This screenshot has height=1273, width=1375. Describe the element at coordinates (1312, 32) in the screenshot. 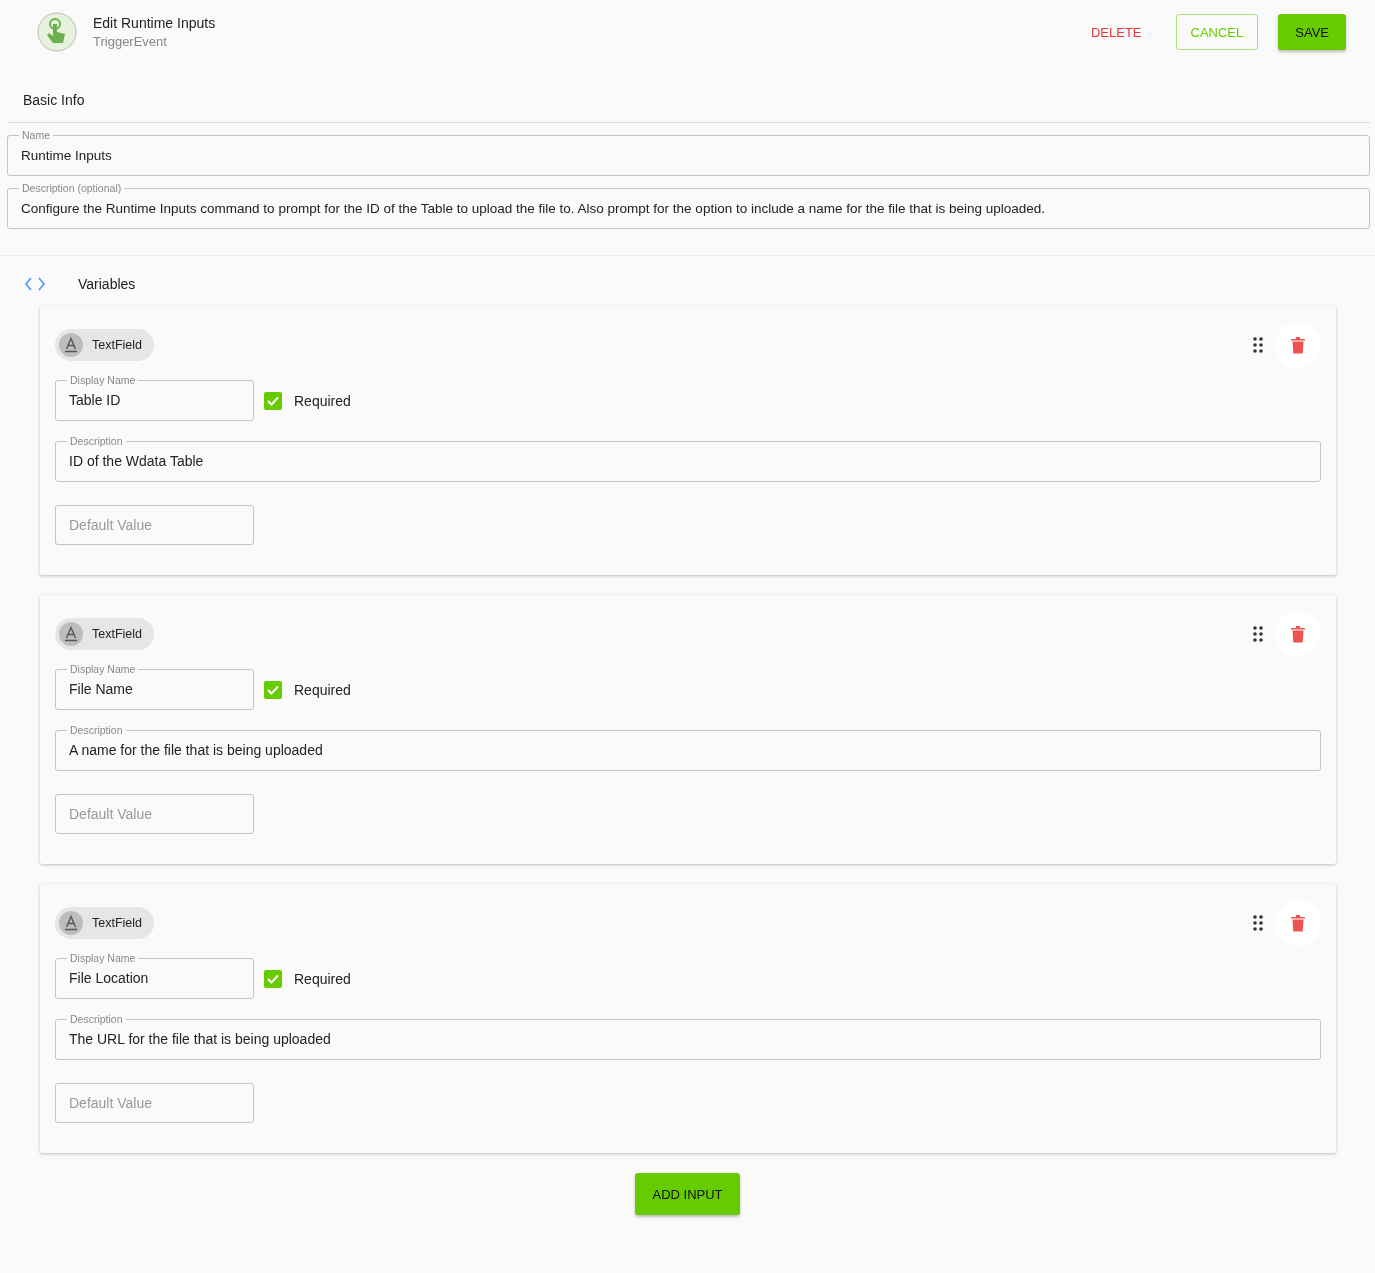

I see `save-button: SAVE` at that location.